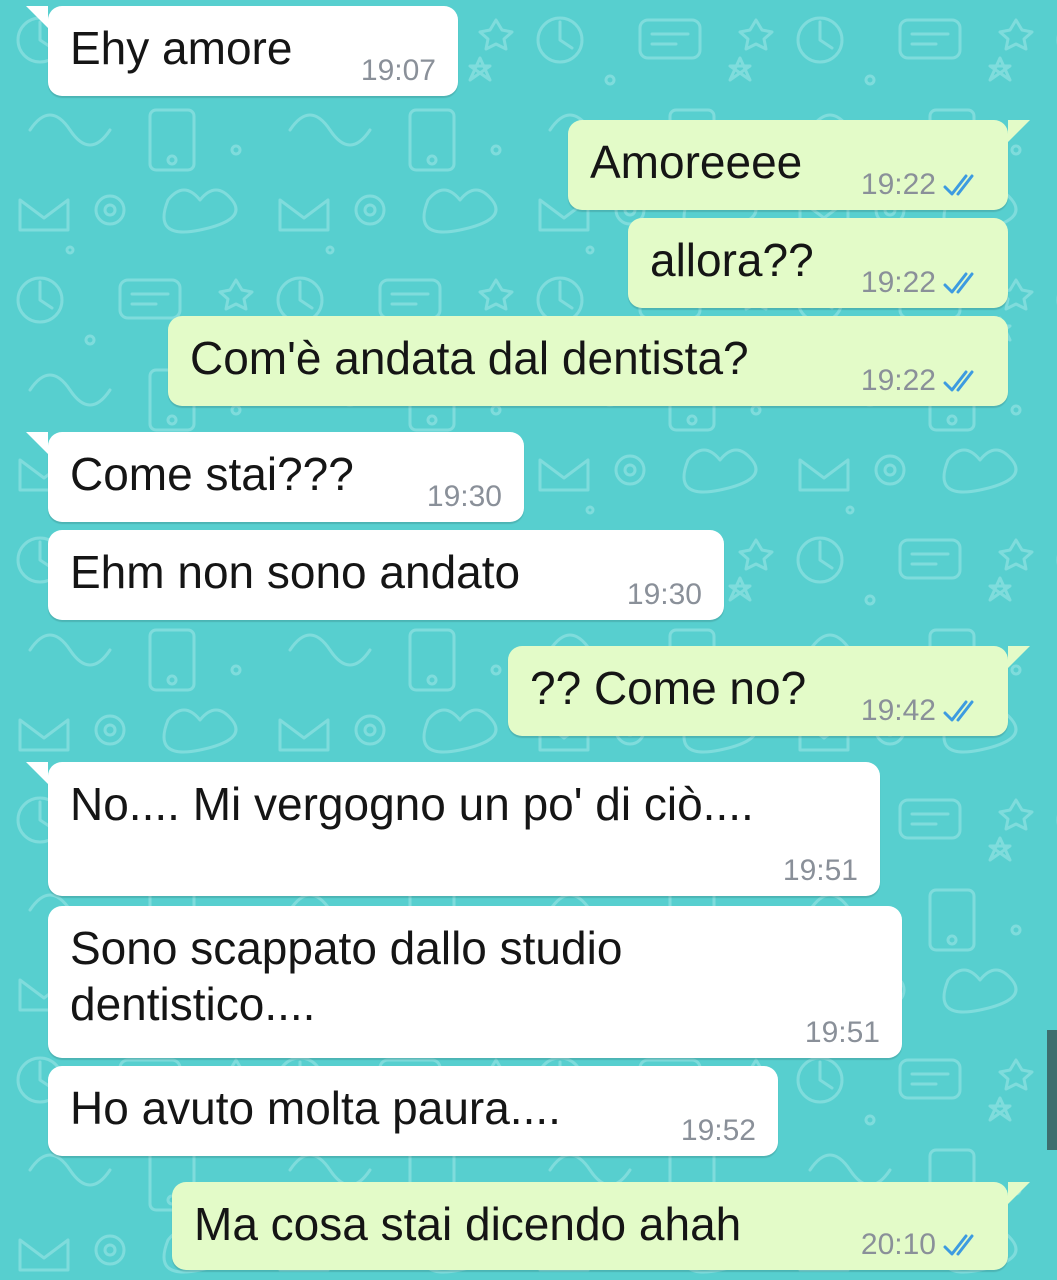  I want to click on message-meta: 20:10, so click(923, 1245).